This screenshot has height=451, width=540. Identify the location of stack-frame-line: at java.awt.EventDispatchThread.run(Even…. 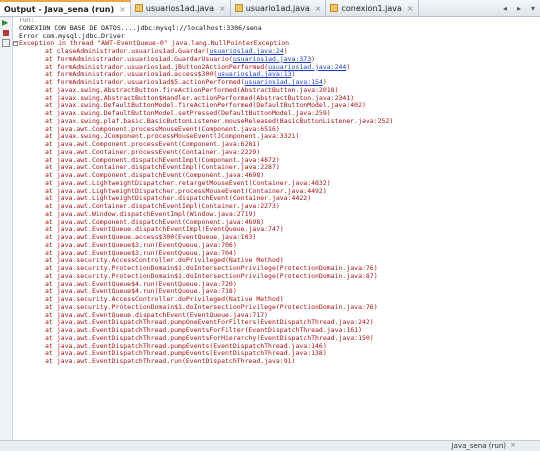
(276, 361).